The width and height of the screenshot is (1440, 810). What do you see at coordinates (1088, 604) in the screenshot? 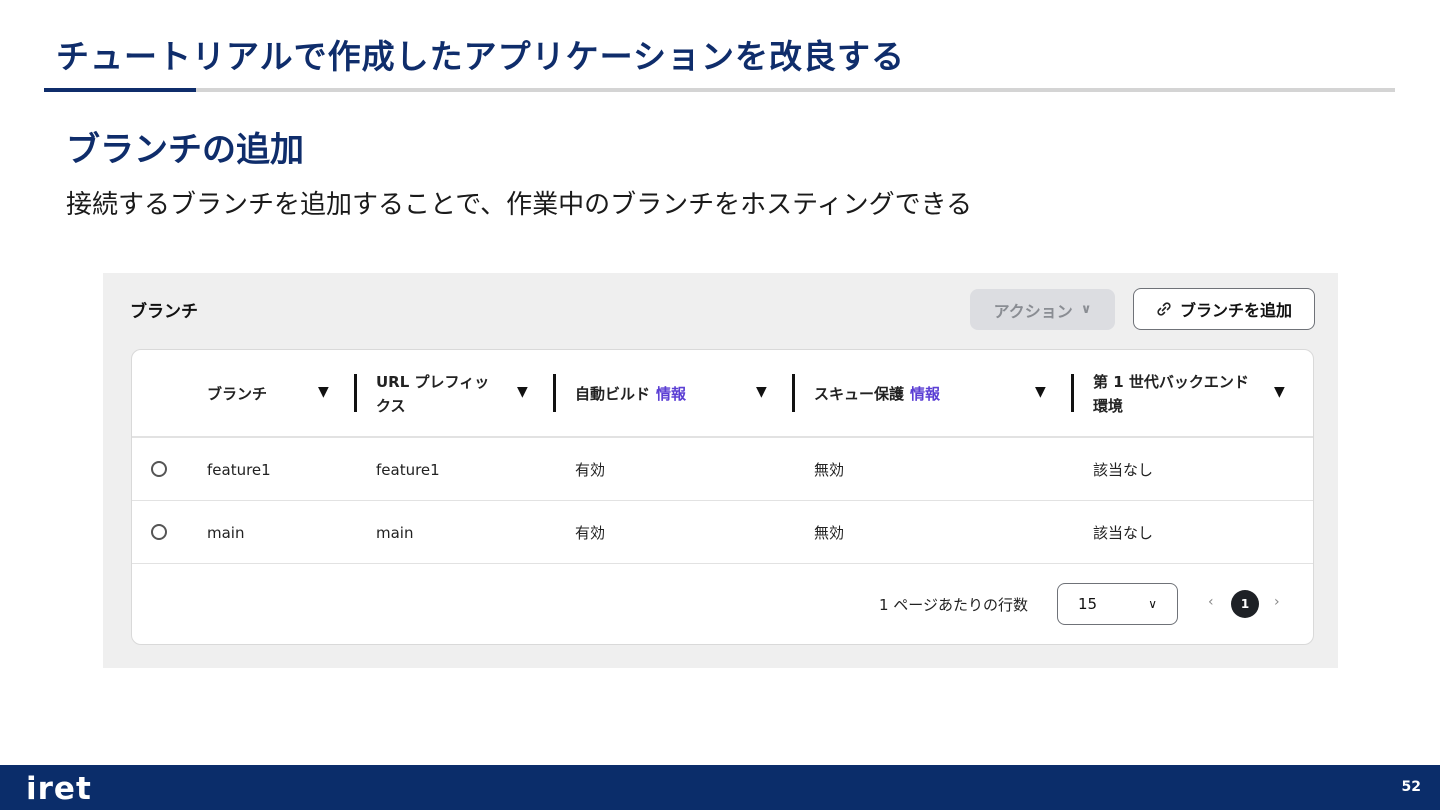
I see `rows-per-page-value: 15` at bounding box center [1088, 604].